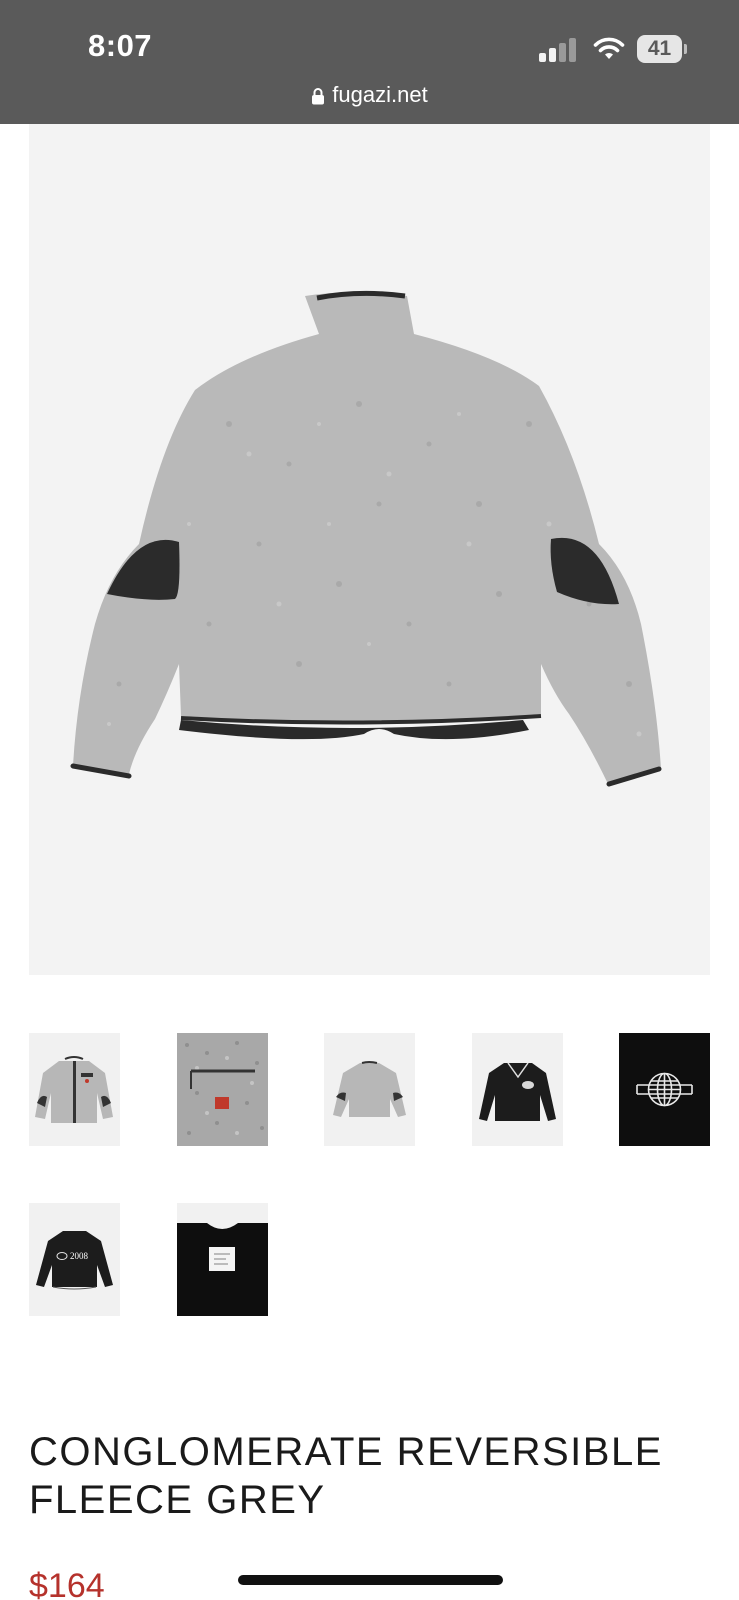 The width and height of the screenshot is (739, 1600). Describe the element at coordinates (74, 1089) in the screenshot. I see `thumb-front-fleece` at that location.